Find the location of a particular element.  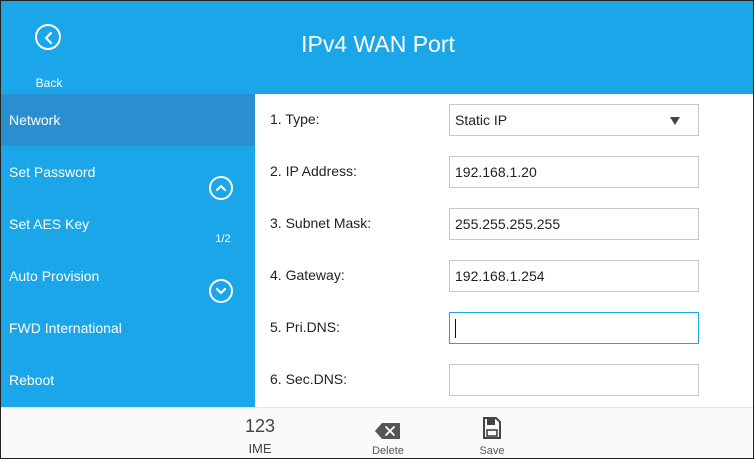

form-row-ip-address: 2. IP Address: 192.168.1.20 is located at coordinates (505, 172).